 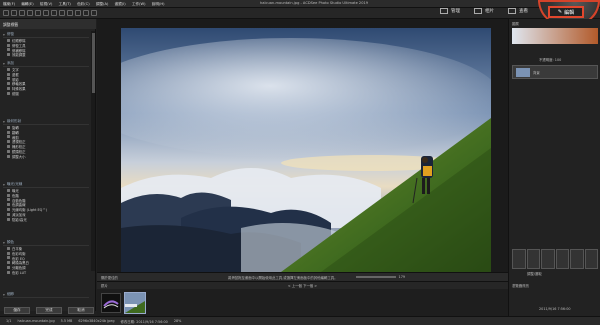 I want to click on crop-icon, so click(x=54, y=13).